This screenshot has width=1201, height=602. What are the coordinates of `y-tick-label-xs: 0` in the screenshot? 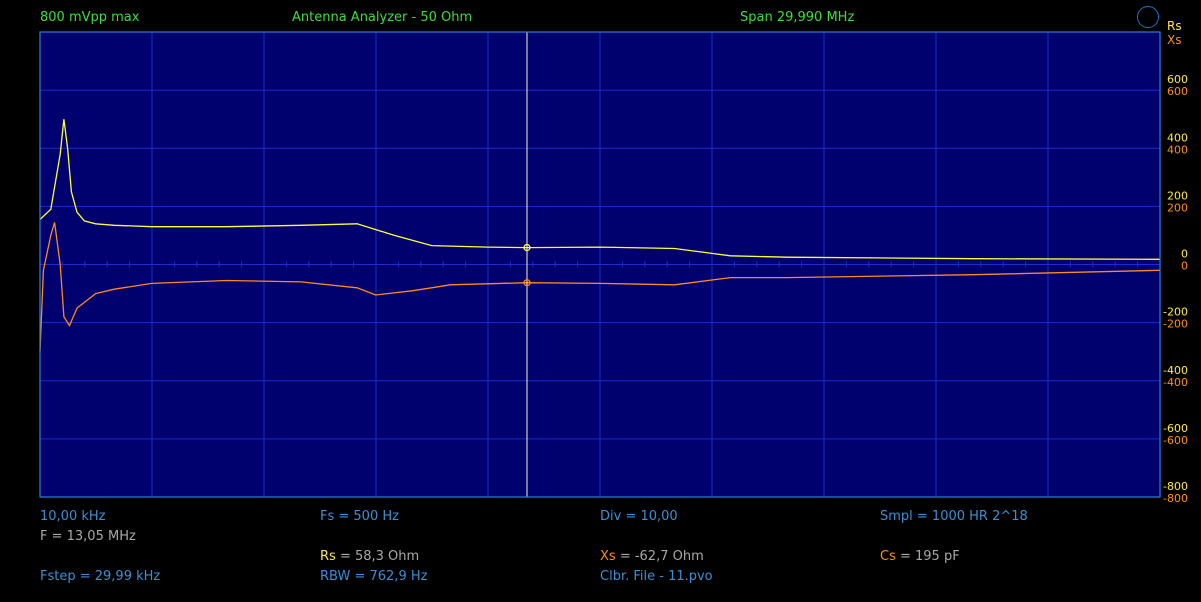 It's located at (1184, 266).